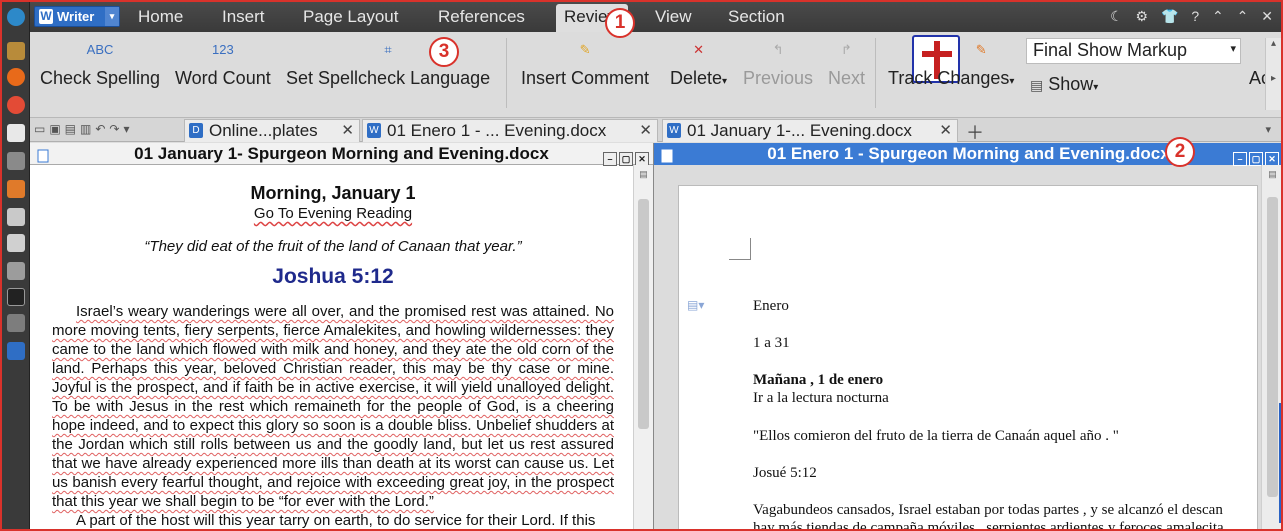 This screenshot has width=1283, height=531. Describe the element at coordinates (16, 105) in the screenshot. I see `chrome-icon` at that location.